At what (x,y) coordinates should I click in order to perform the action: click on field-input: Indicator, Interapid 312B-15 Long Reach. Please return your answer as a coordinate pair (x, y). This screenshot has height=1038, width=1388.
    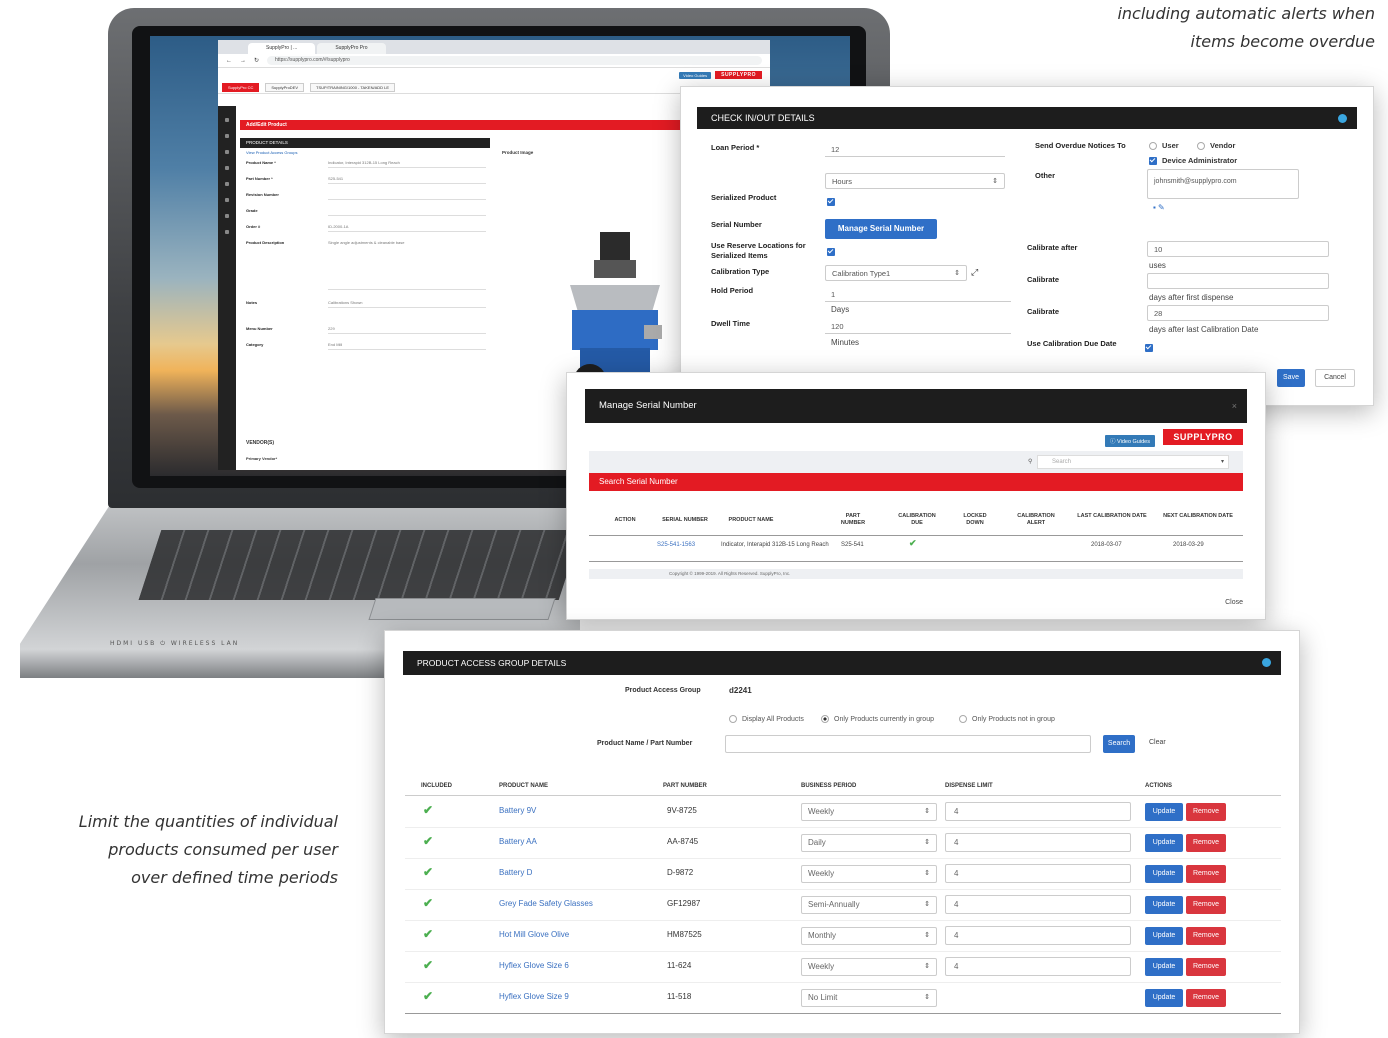
    Looking at the image, I should click on (407, 164).